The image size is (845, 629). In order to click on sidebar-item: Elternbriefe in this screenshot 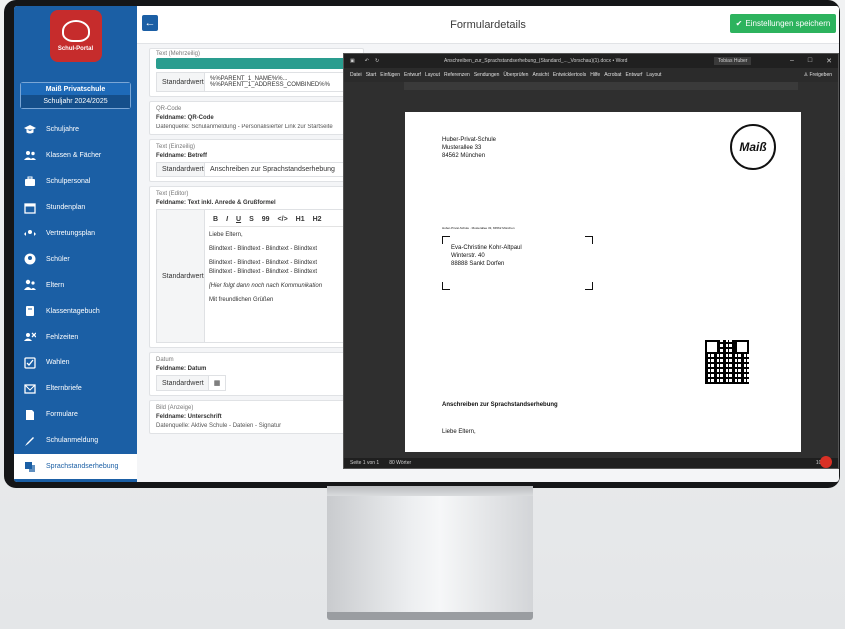, I will do `click(75, 389)`.